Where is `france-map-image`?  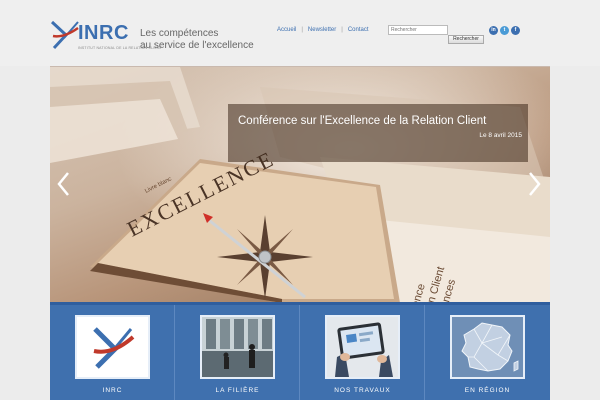 france-map-image is located at coordinates (487, 347).